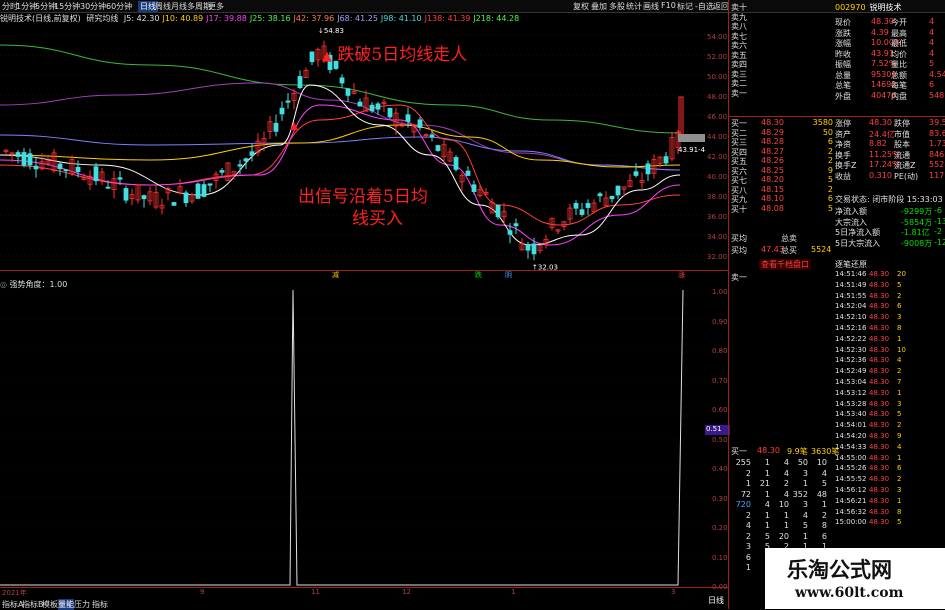  What do you see at coordinates (915, 232) in the screenshot?
I see `flow-value: -1.81亿` at bounding box center [915, 232].